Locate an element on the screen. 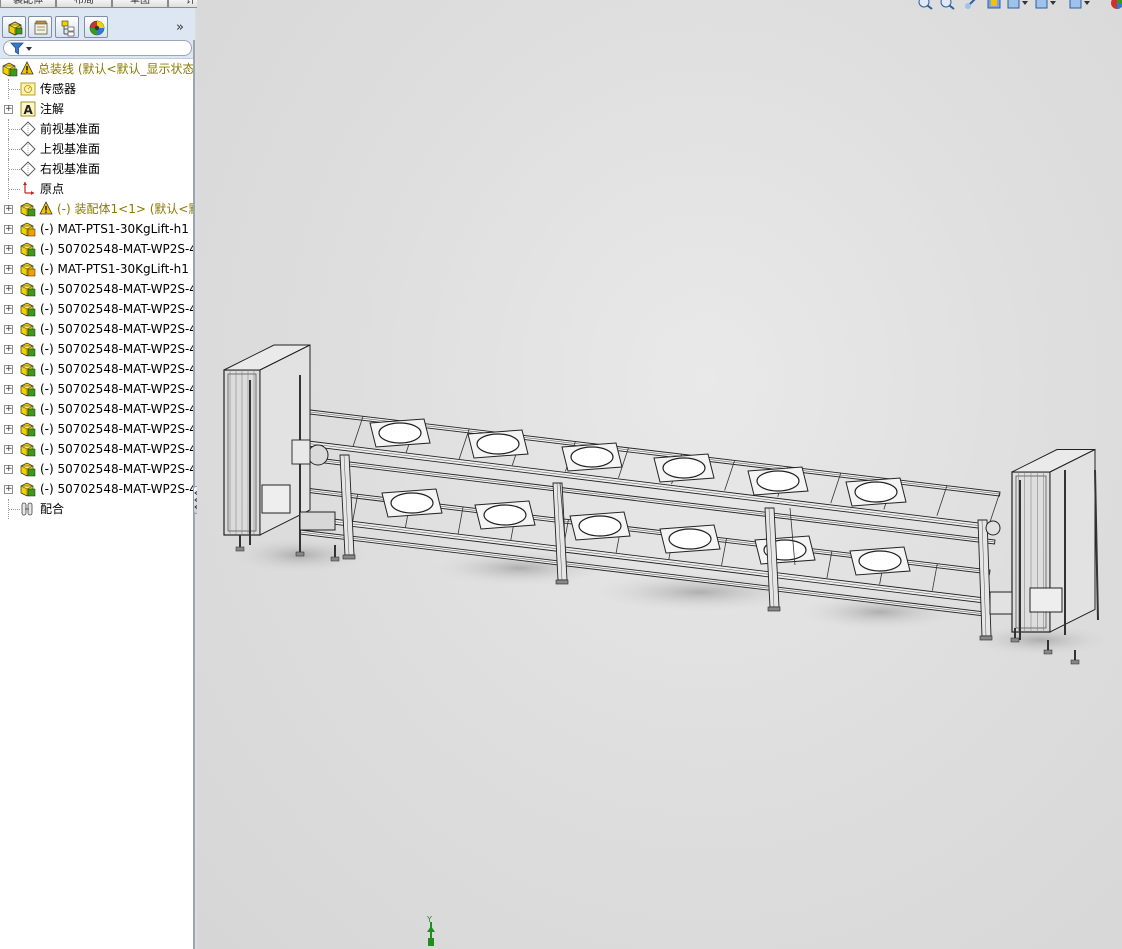 This screenshot has height=949, width=1122. tree-item-label: (-) 装配体1<1> (默认<默 is located at coordinates (125, 209).